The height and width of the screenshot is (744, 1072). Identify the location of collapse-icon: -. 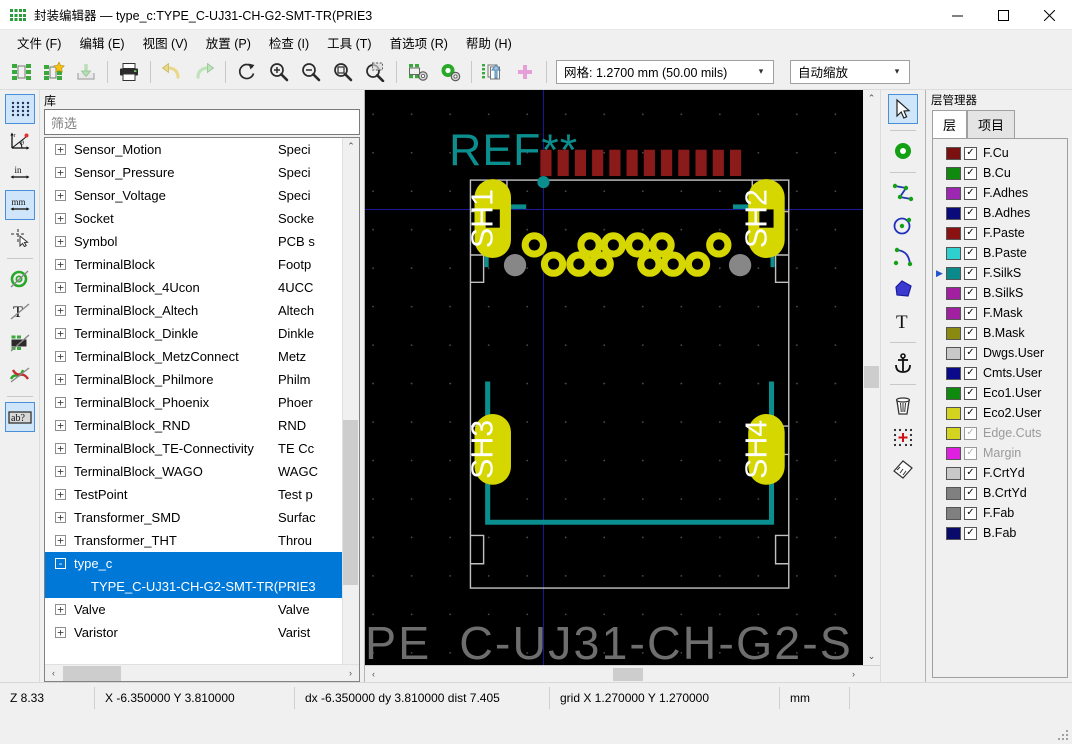
(60, 563).